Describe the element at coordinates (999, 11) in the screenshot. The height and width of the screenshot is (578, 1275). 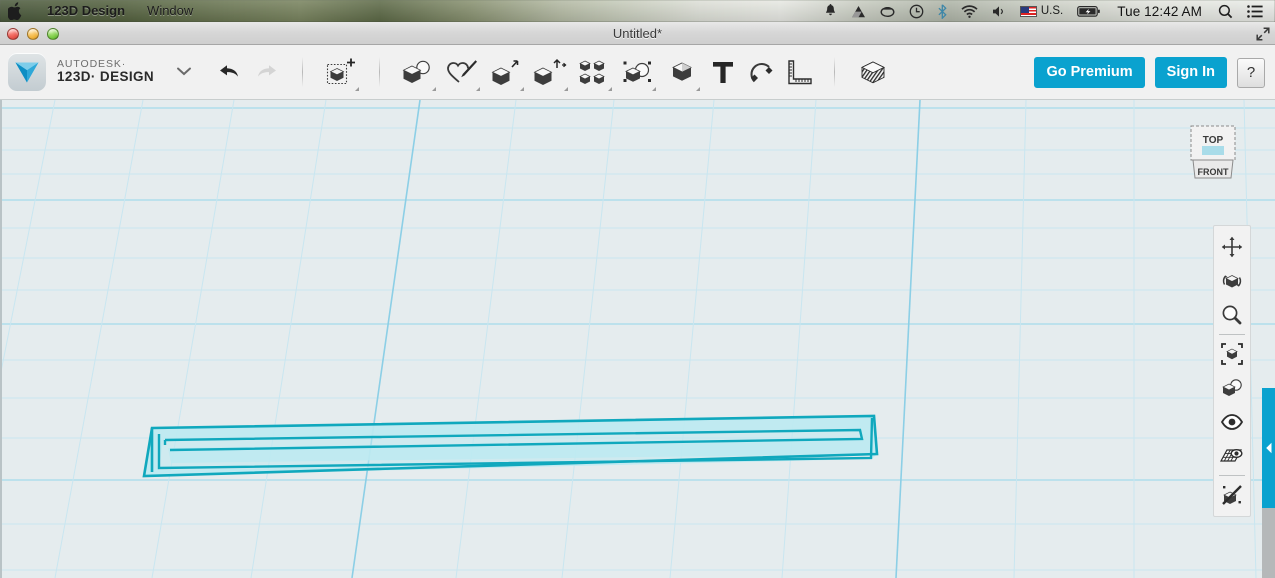
I see `volume-icon` at that location.